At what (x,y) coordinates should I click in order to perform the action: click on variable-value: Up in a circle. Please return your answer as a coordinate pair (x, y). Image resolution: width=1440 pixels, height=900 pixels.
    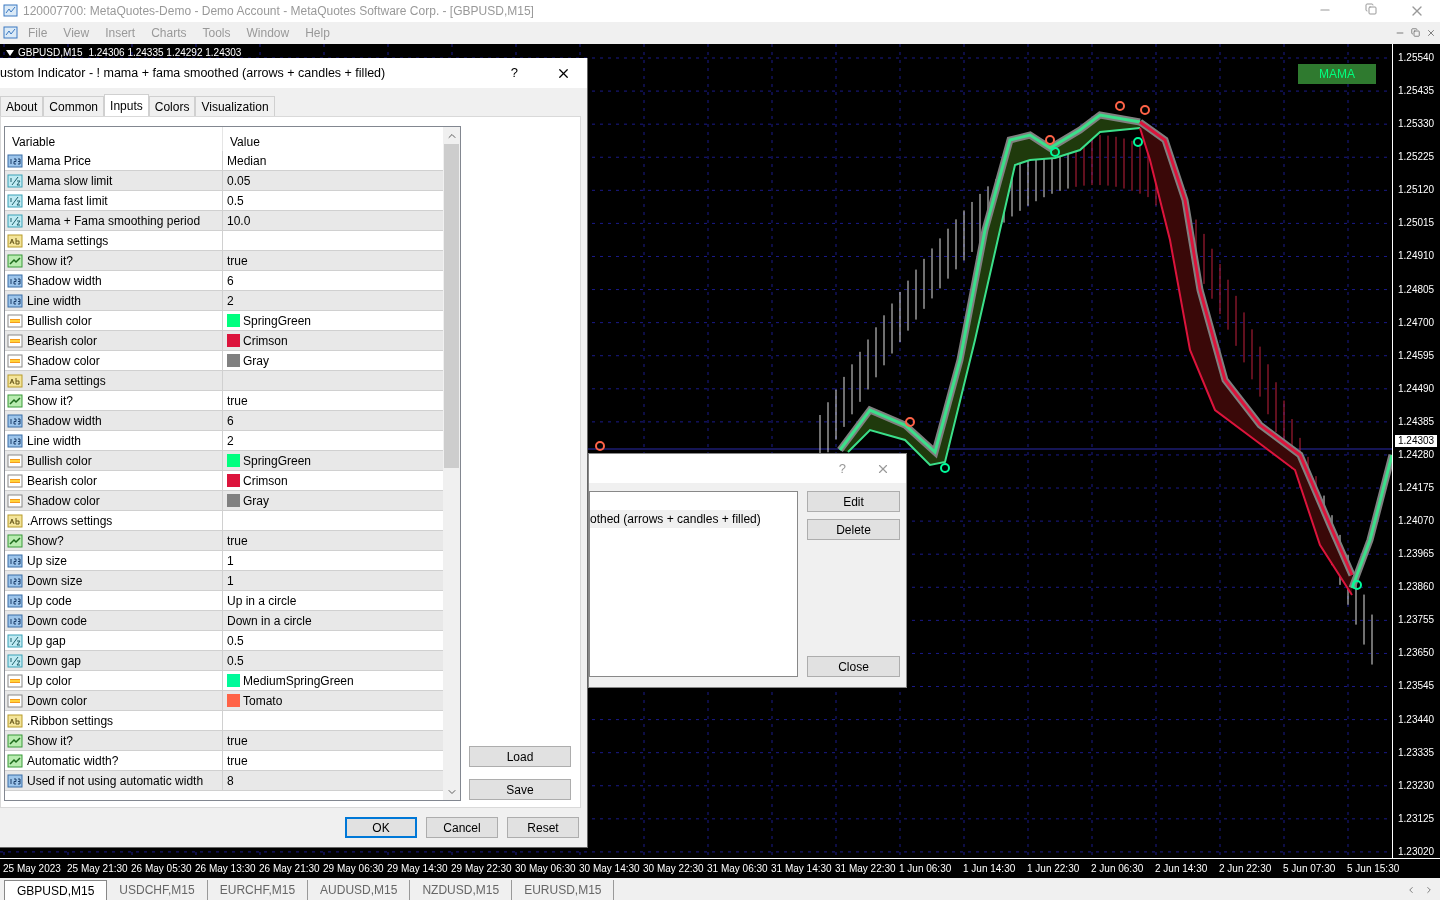
    Looking at the image, I should click on (262, 600).